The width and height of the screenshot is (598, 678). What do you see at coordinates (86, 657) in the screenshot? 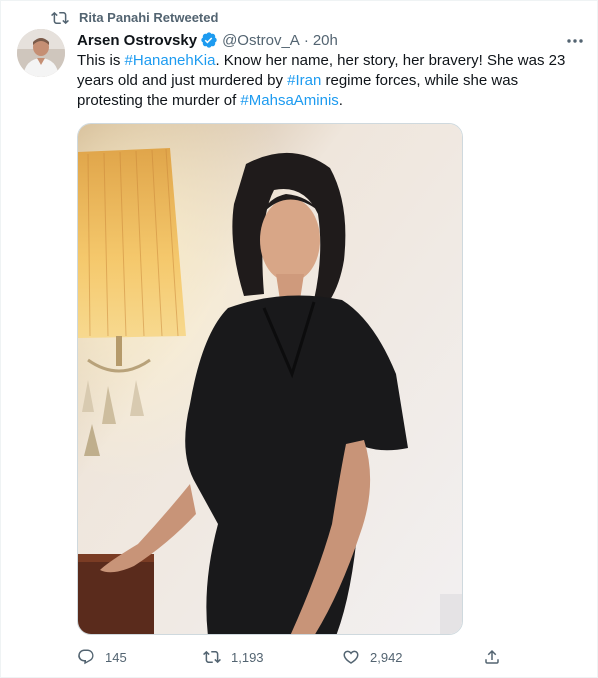
I see `reply-icon` at bounding box center [86, 657].